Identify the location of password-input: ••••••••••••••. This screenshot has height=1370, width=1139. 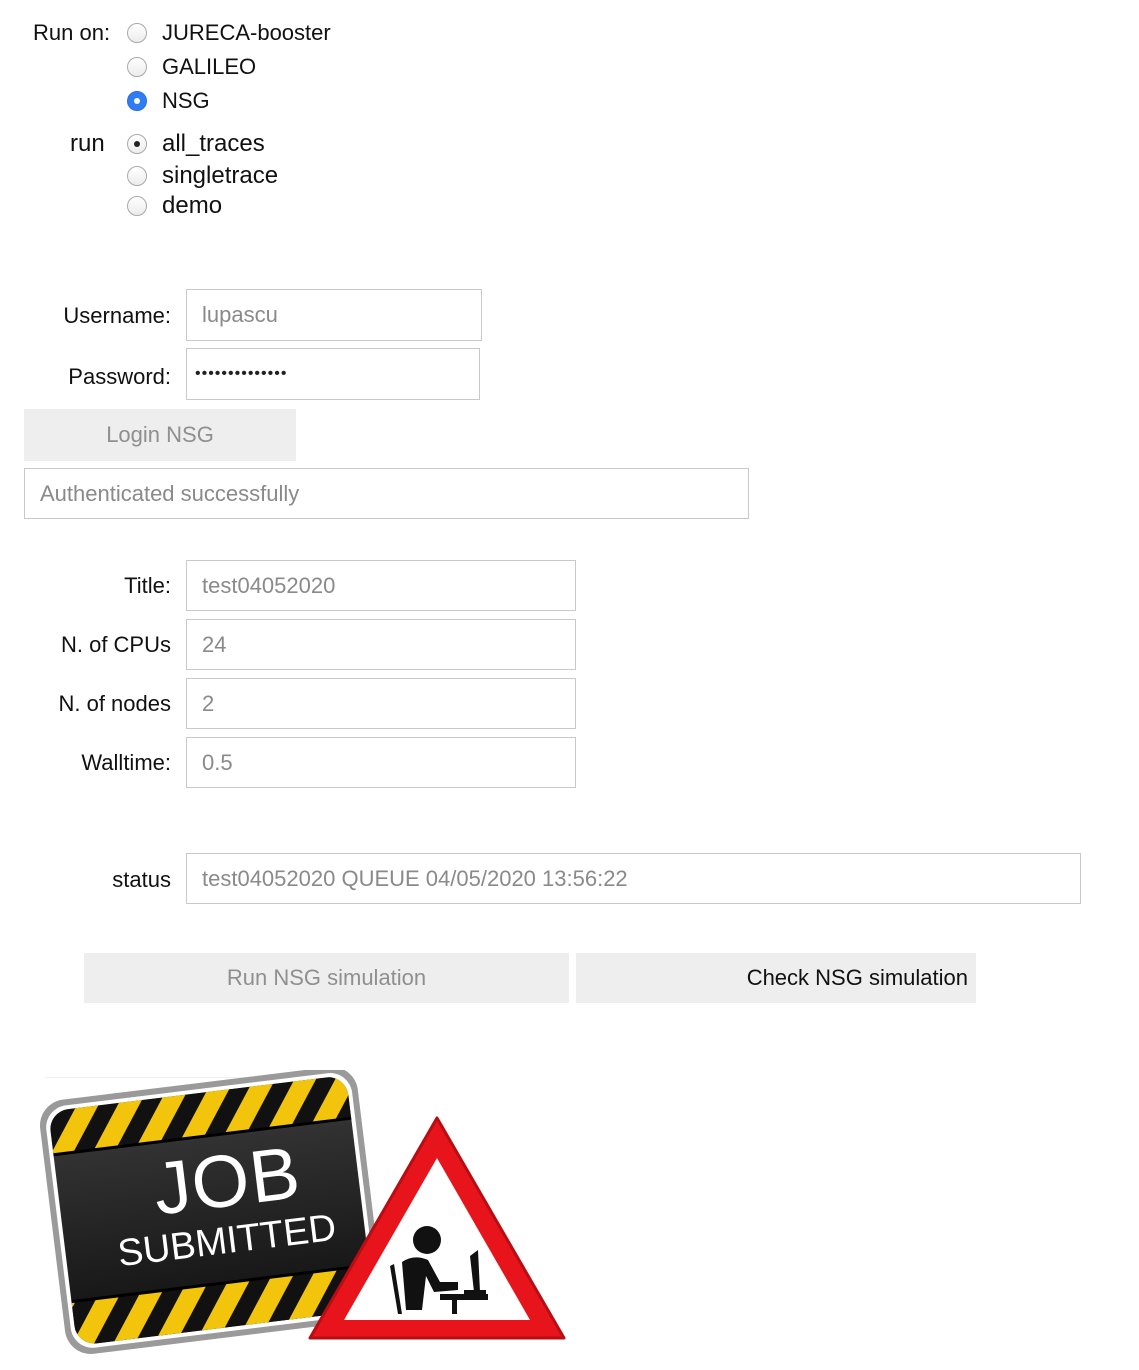
(333, 374).